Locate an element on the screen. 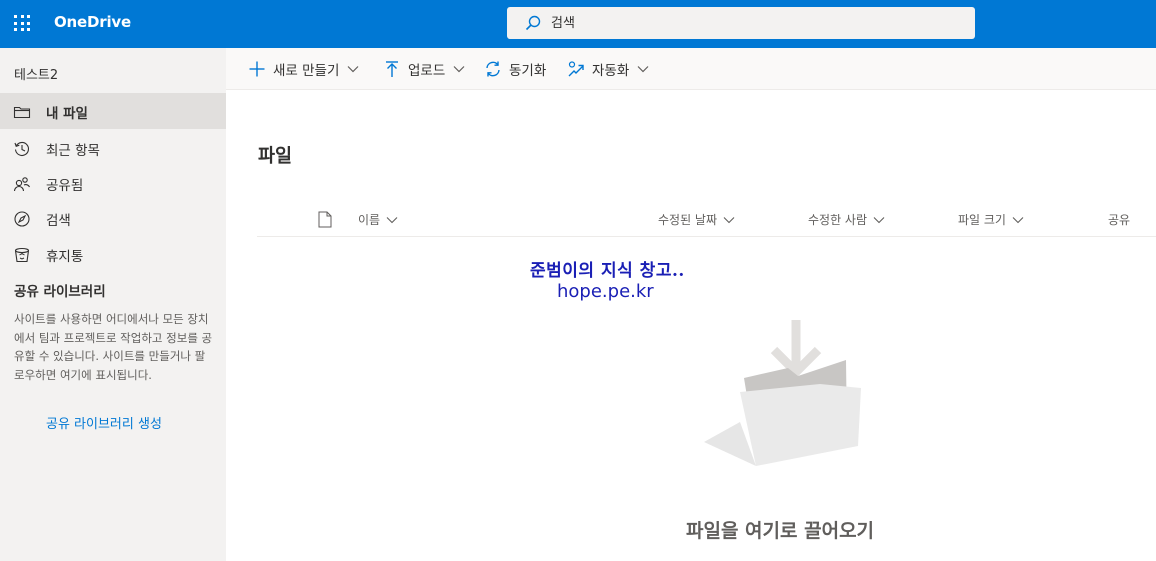  sidebar-item-label: 공유됨 is located at coordinates (65, 186).